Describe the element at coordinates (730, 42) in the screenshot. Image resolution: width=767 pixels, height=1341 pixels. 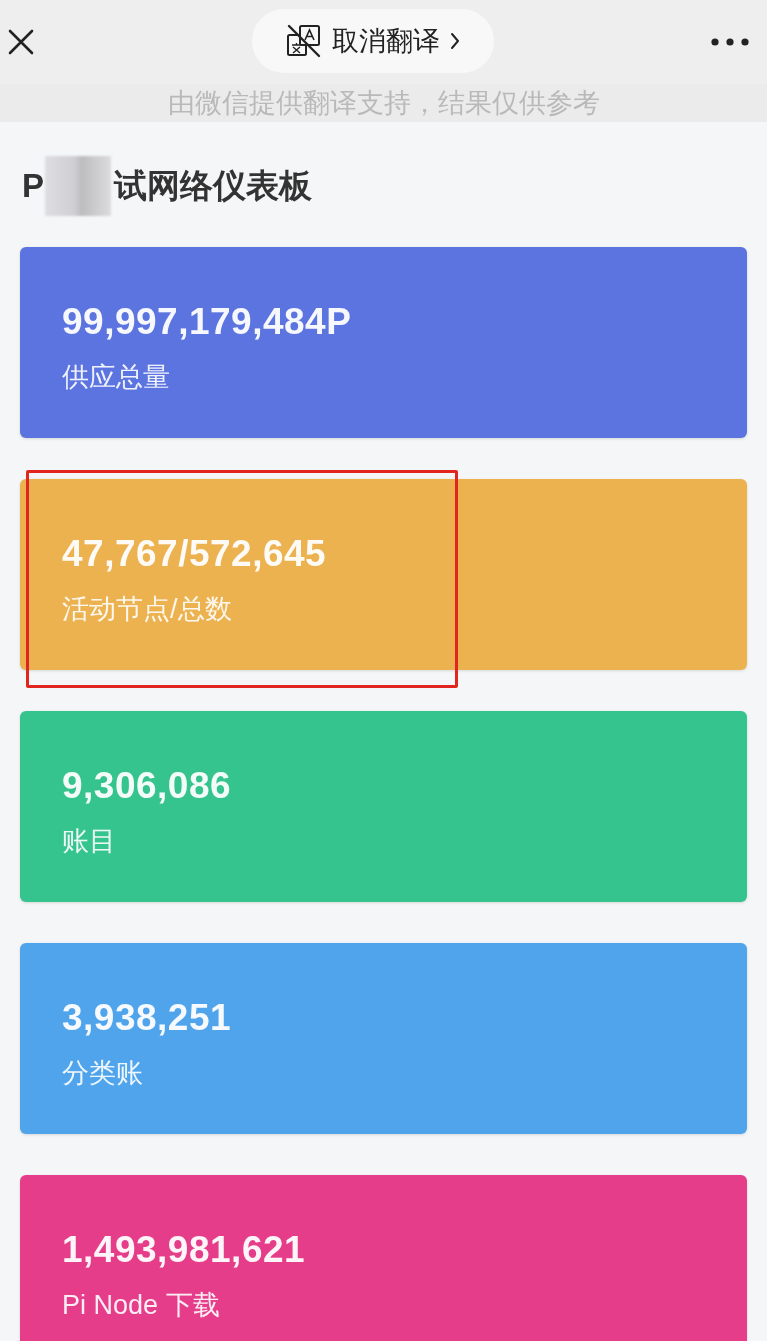
I see `more-icon` at that location.